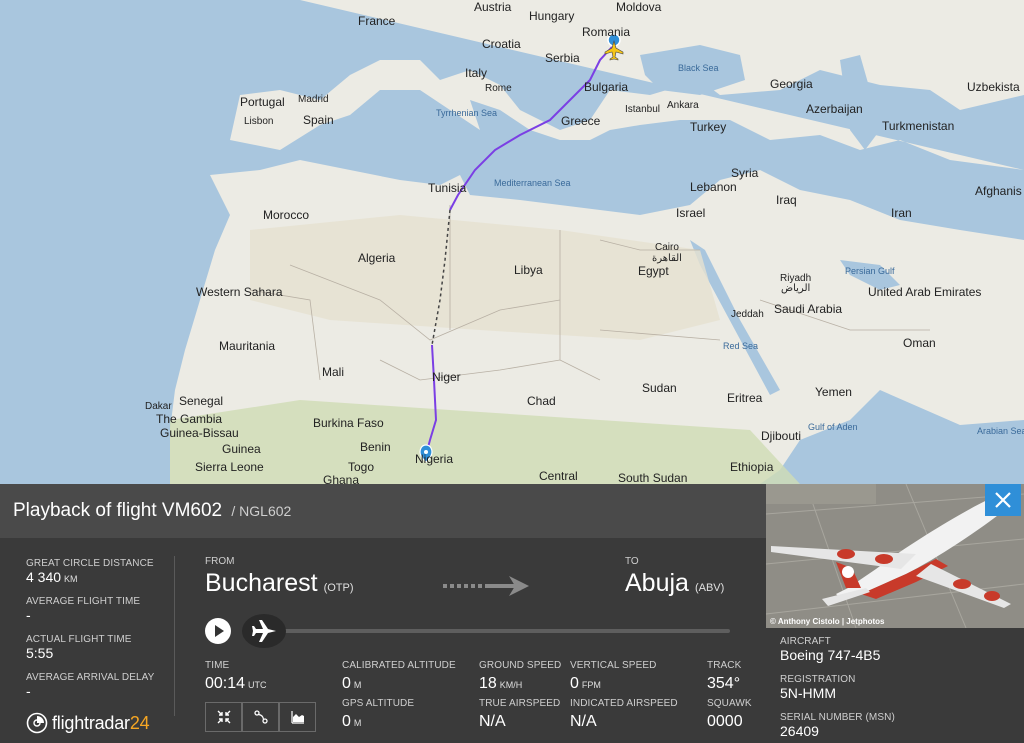 Image resolution: width=1024 pixels, height=743 pixels. Describe the element at coordinates (264, 631) in the screenshot. I see `timeline-scrubber` at that location.